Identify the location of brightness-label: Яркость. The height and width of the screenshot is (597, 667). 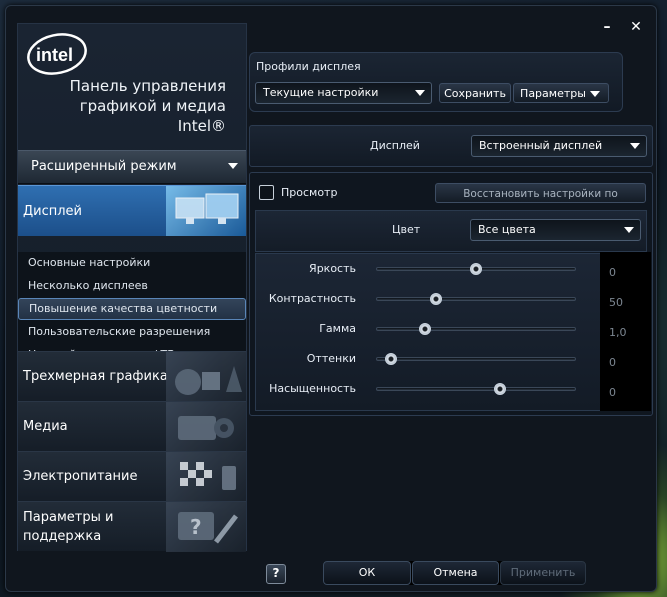
(332, 268).